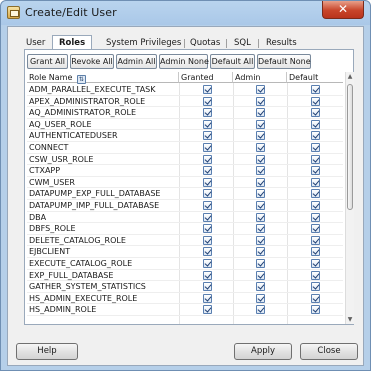  I want to click on table-row: GATHER_SYSTEM_STATISTICS, so click(185, 287).